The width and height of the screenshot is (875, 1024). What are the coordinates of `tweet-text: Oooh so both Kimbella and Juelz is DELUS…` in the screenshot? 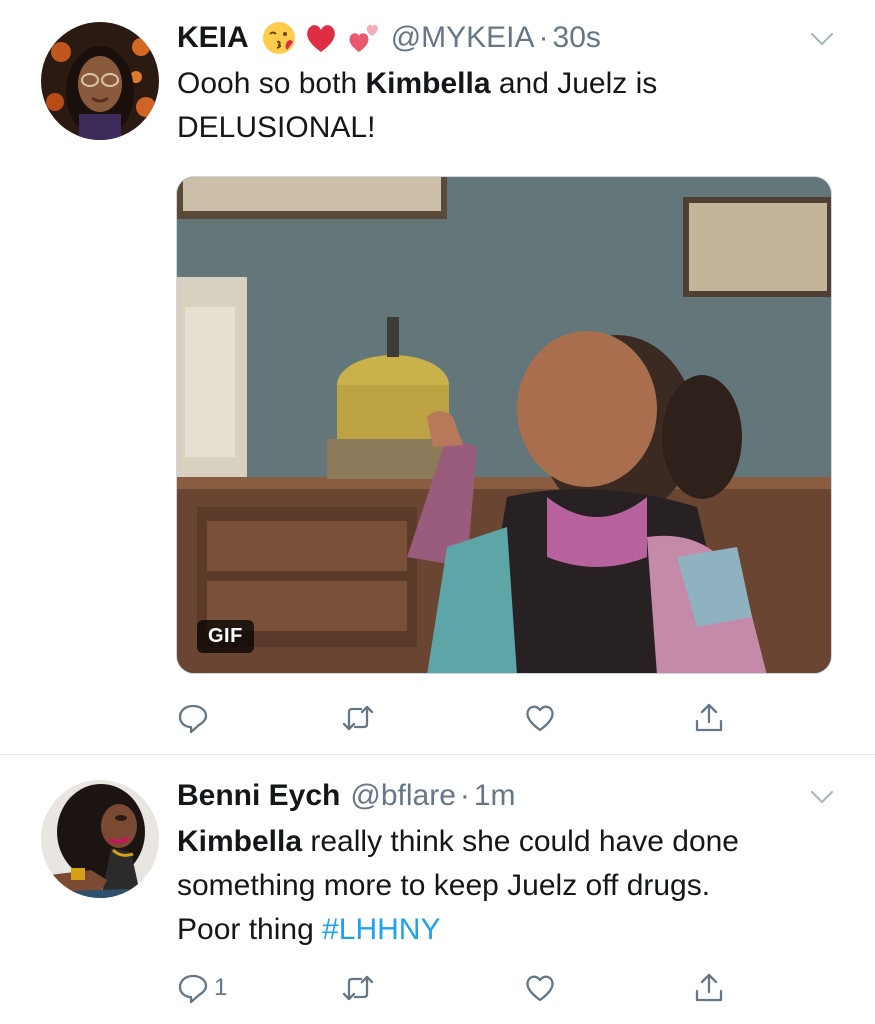 It's located at (507, 106).